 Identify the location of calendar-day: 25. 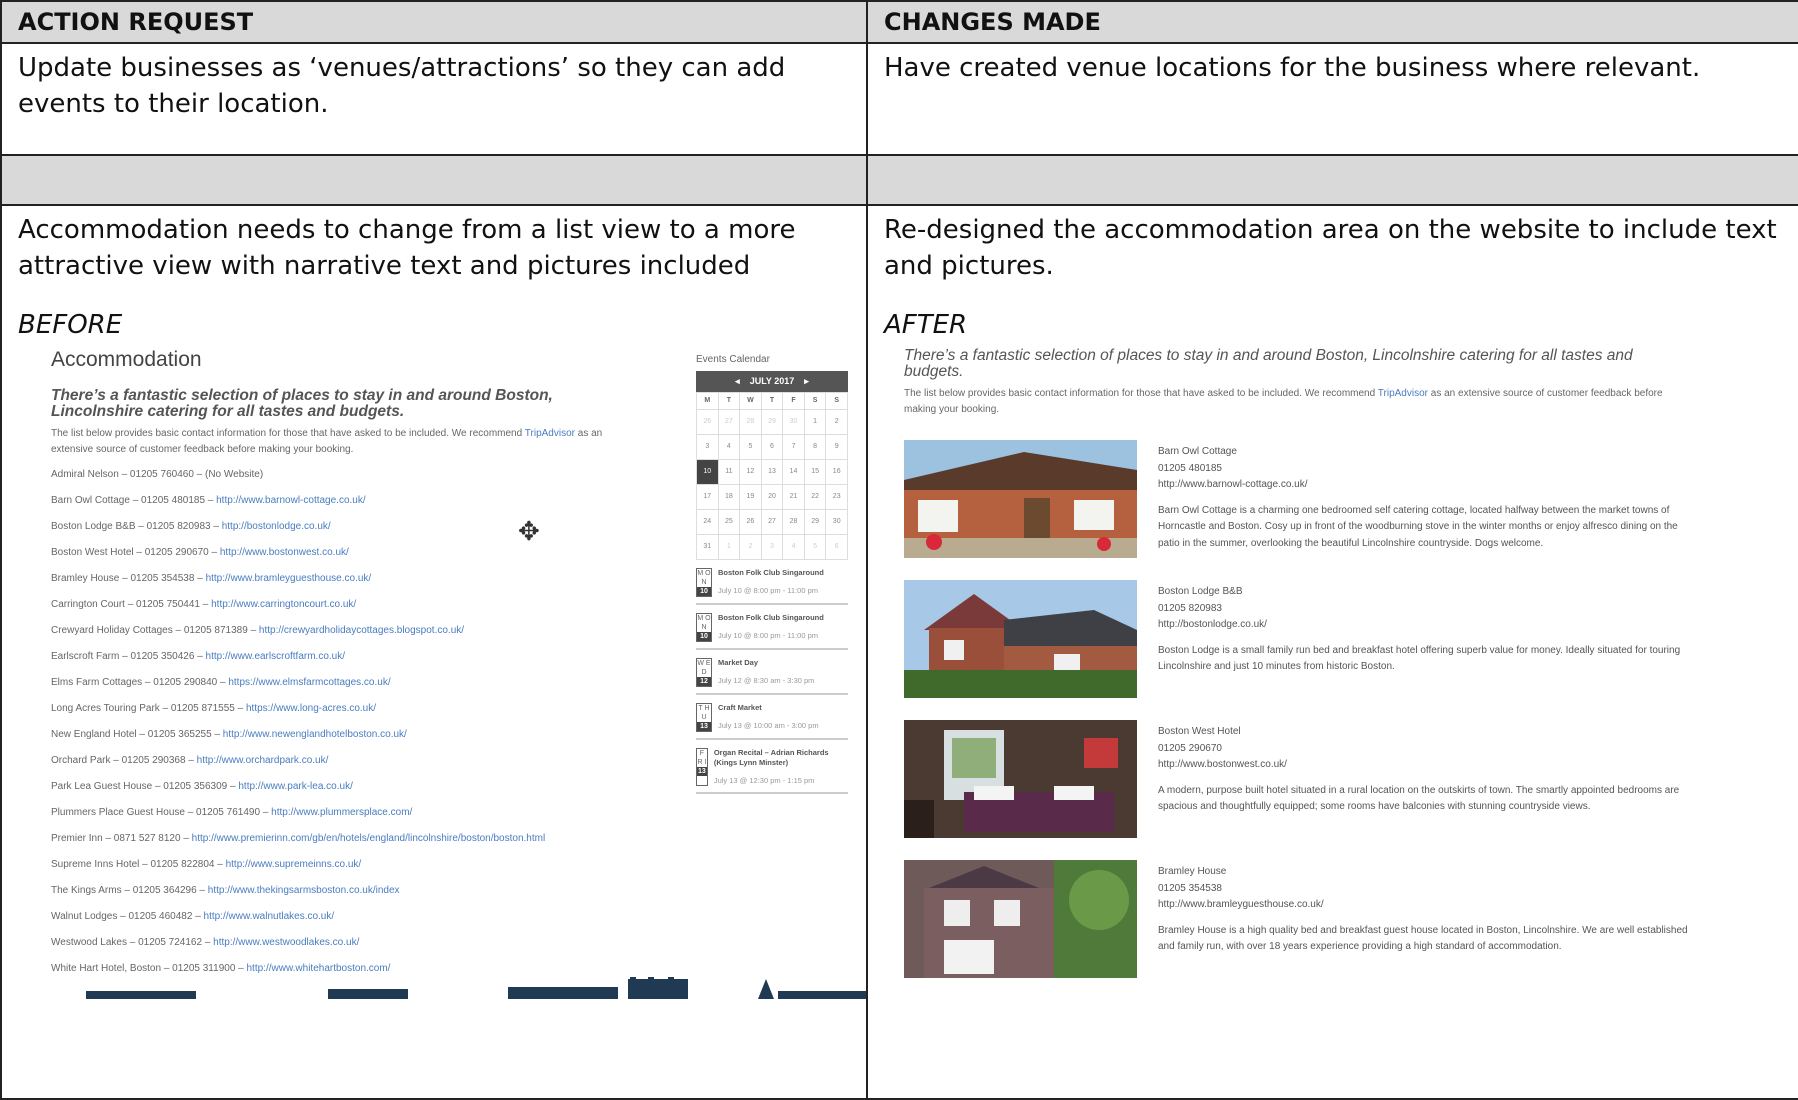
(729, 522).